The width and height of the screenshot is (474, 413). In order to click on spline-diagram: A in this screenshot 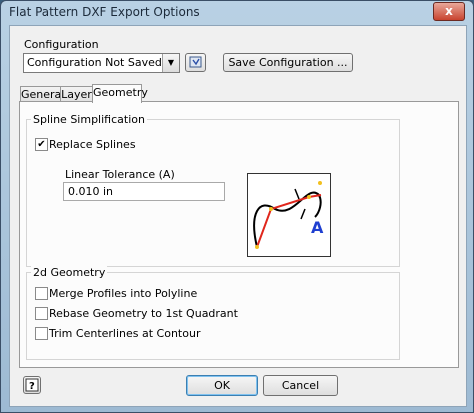, I will do `click(289, 215)`.